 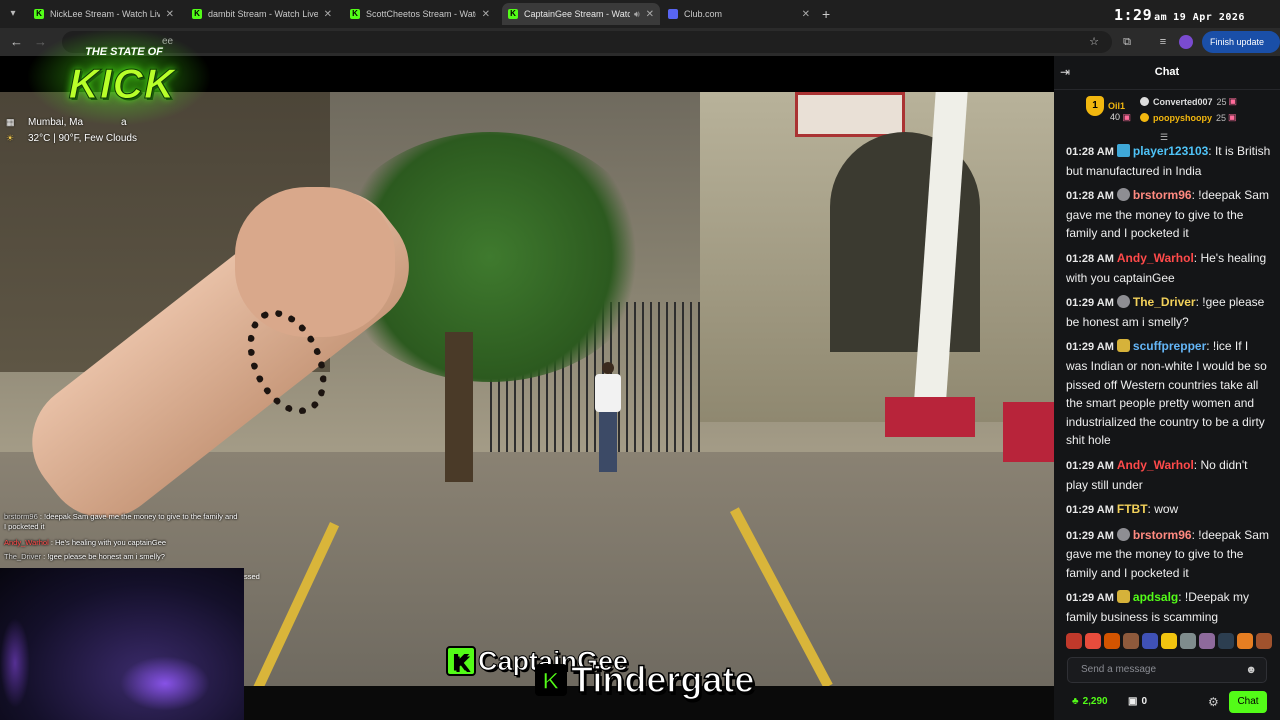 I want to click on gear-icon: ⚙, so click(x=1213, y=702).